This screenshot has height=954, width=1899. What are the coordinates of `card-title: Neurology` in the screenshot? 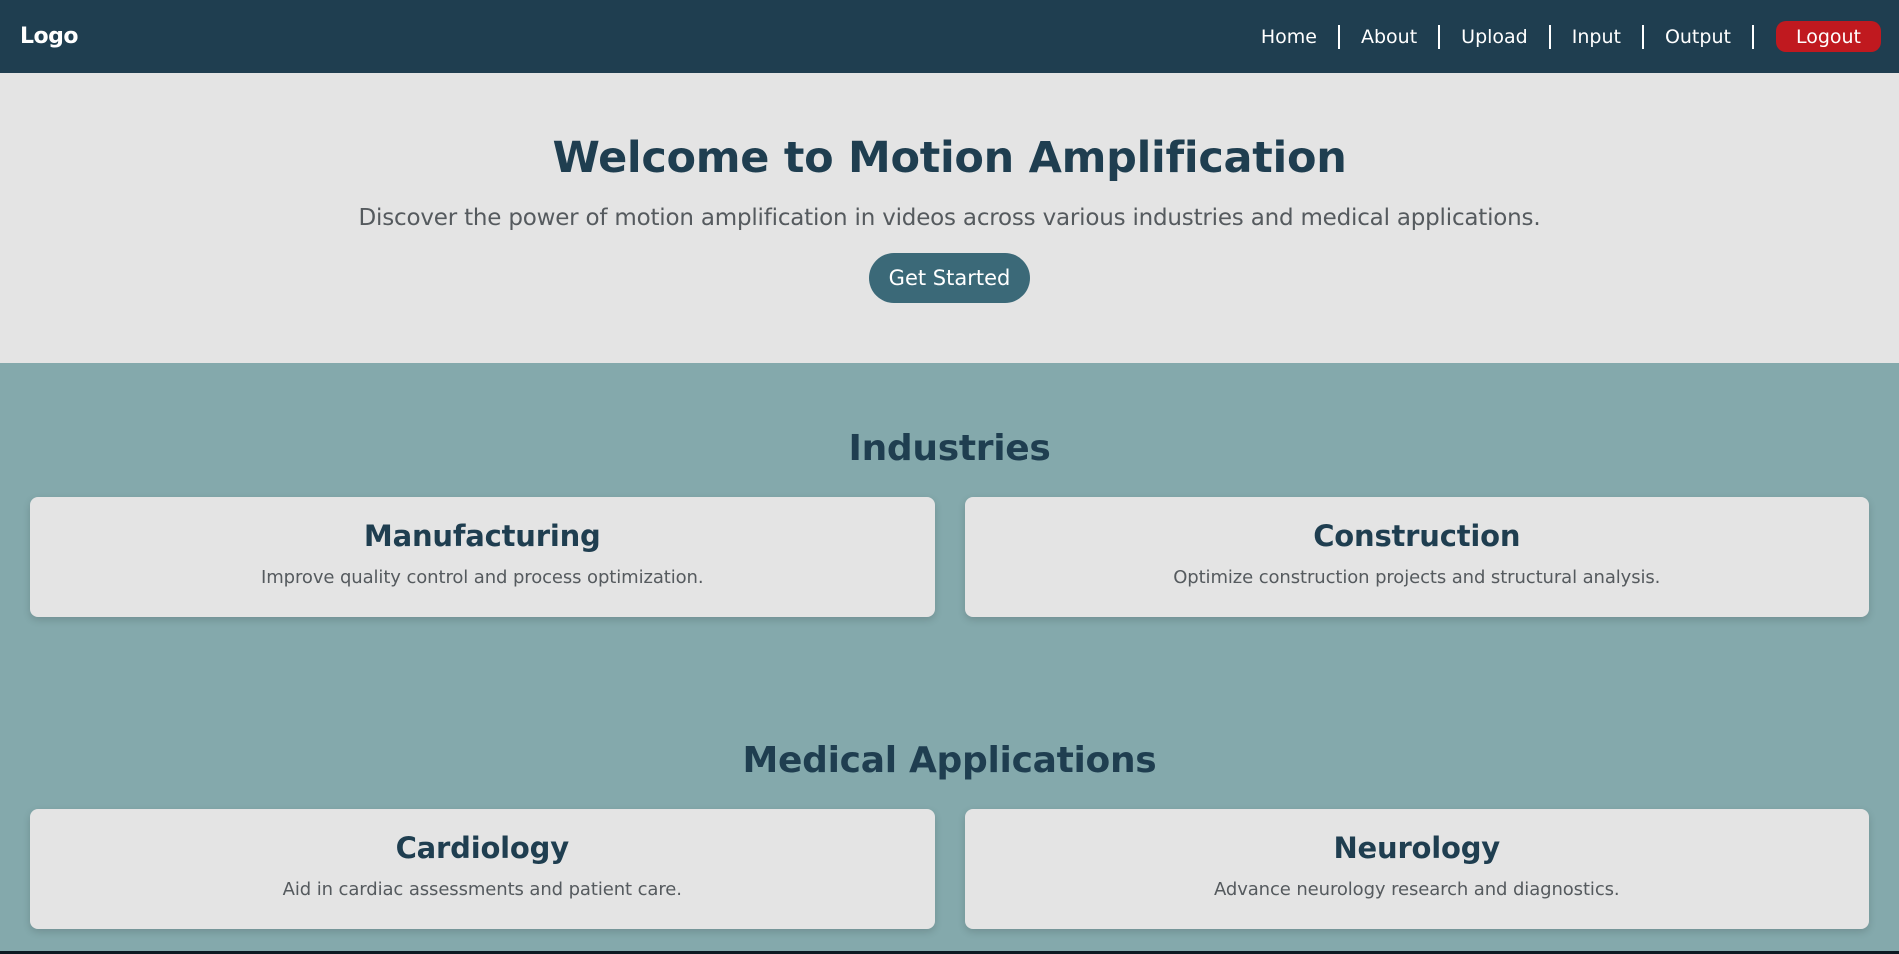 It's located at (1417, 848).